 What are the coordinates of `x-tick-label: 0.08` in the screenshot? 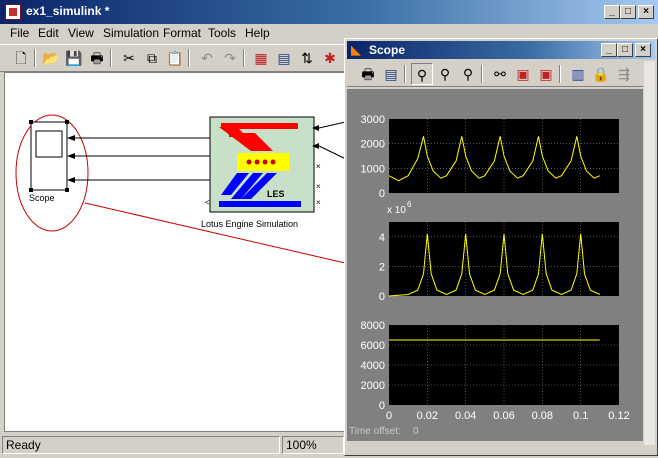 It's located at (542, 416).